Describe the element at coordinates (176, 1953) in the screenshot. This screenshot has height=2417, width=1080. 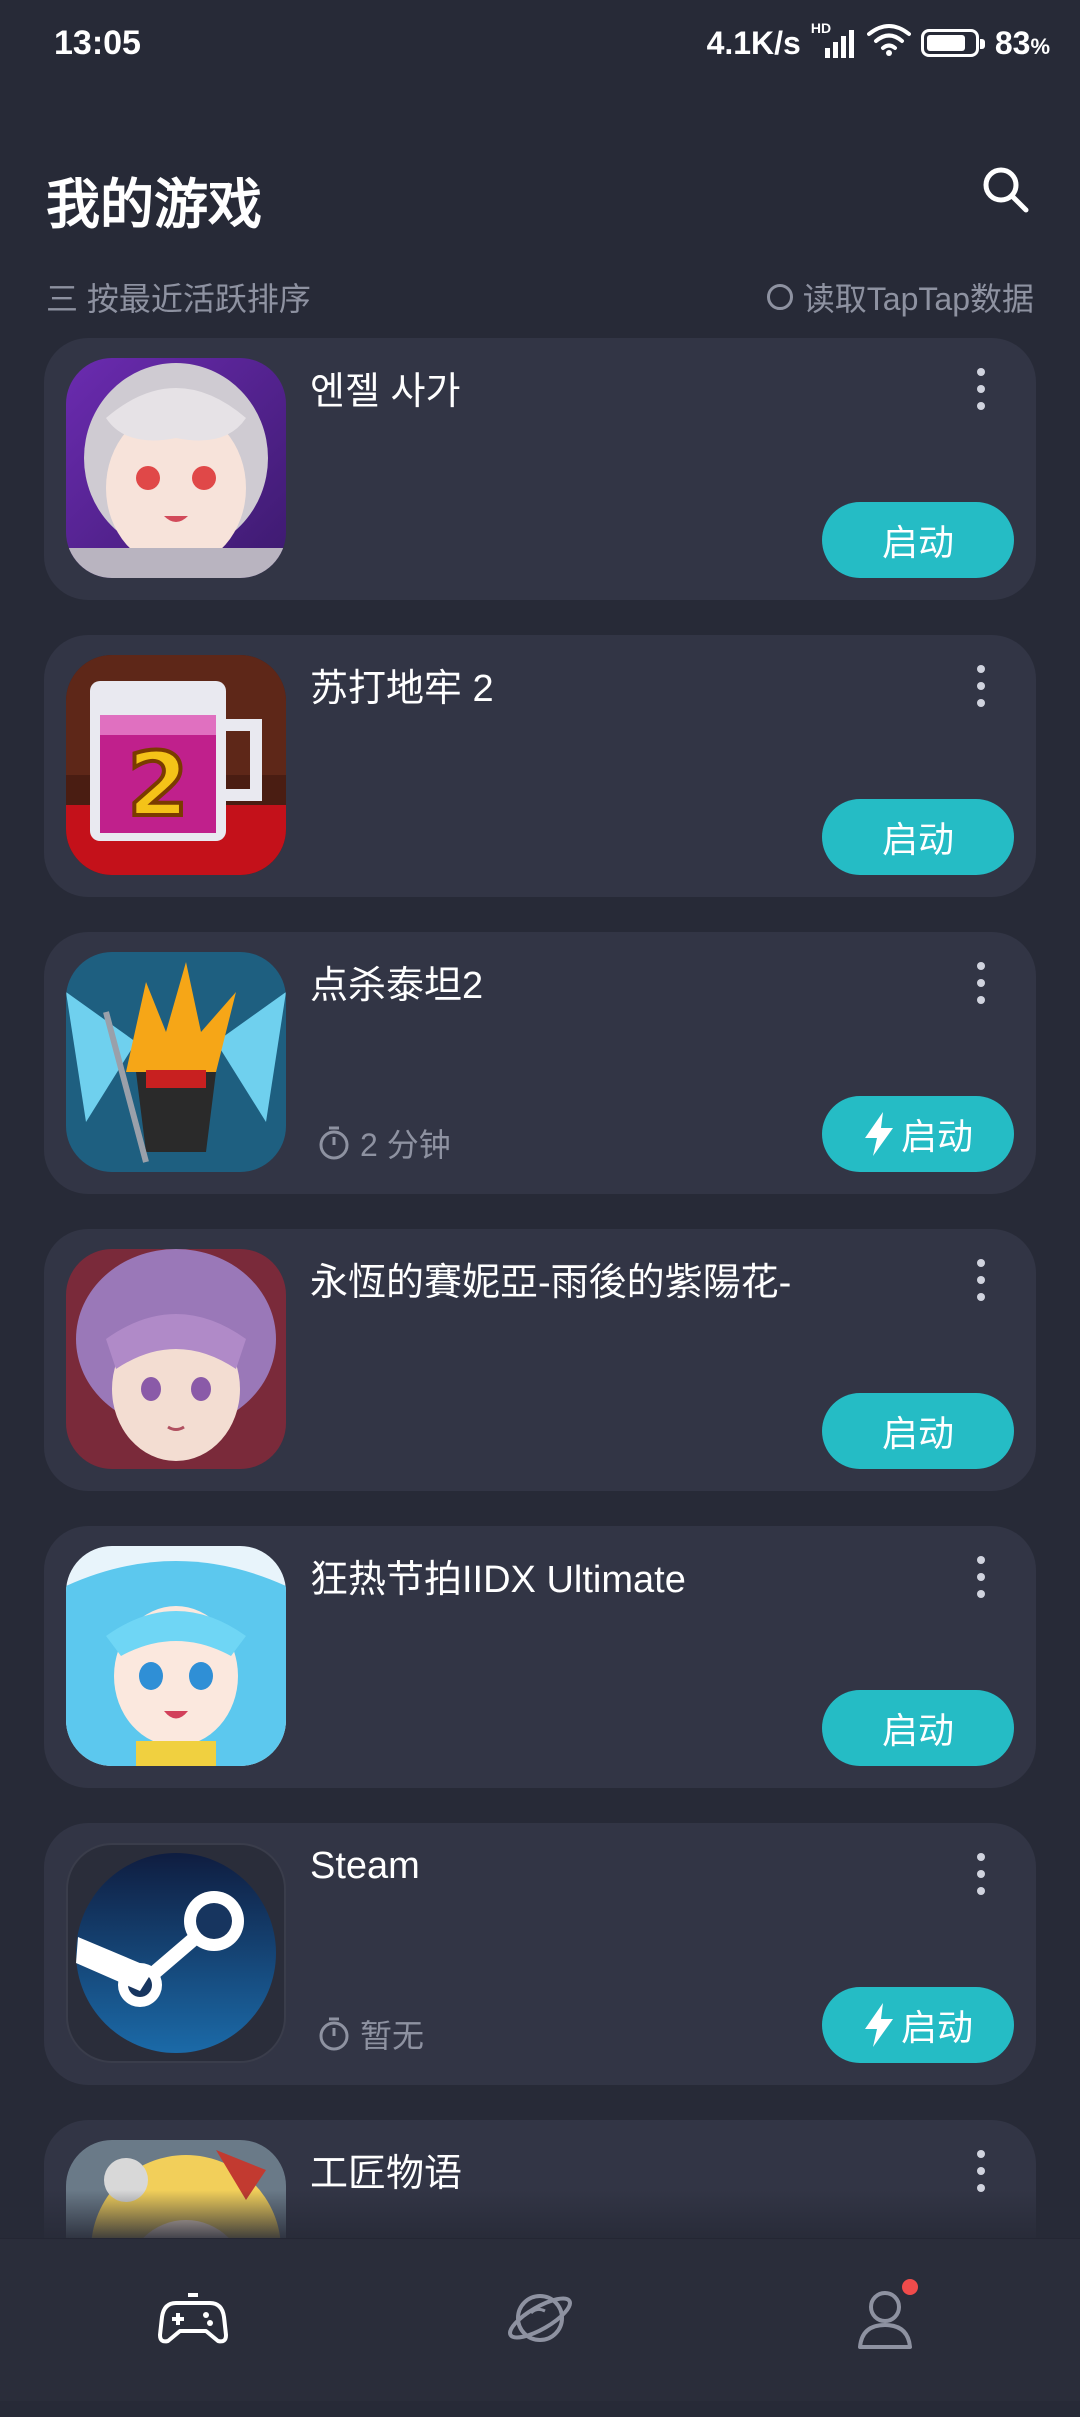
I see `steam-icon` at that location.